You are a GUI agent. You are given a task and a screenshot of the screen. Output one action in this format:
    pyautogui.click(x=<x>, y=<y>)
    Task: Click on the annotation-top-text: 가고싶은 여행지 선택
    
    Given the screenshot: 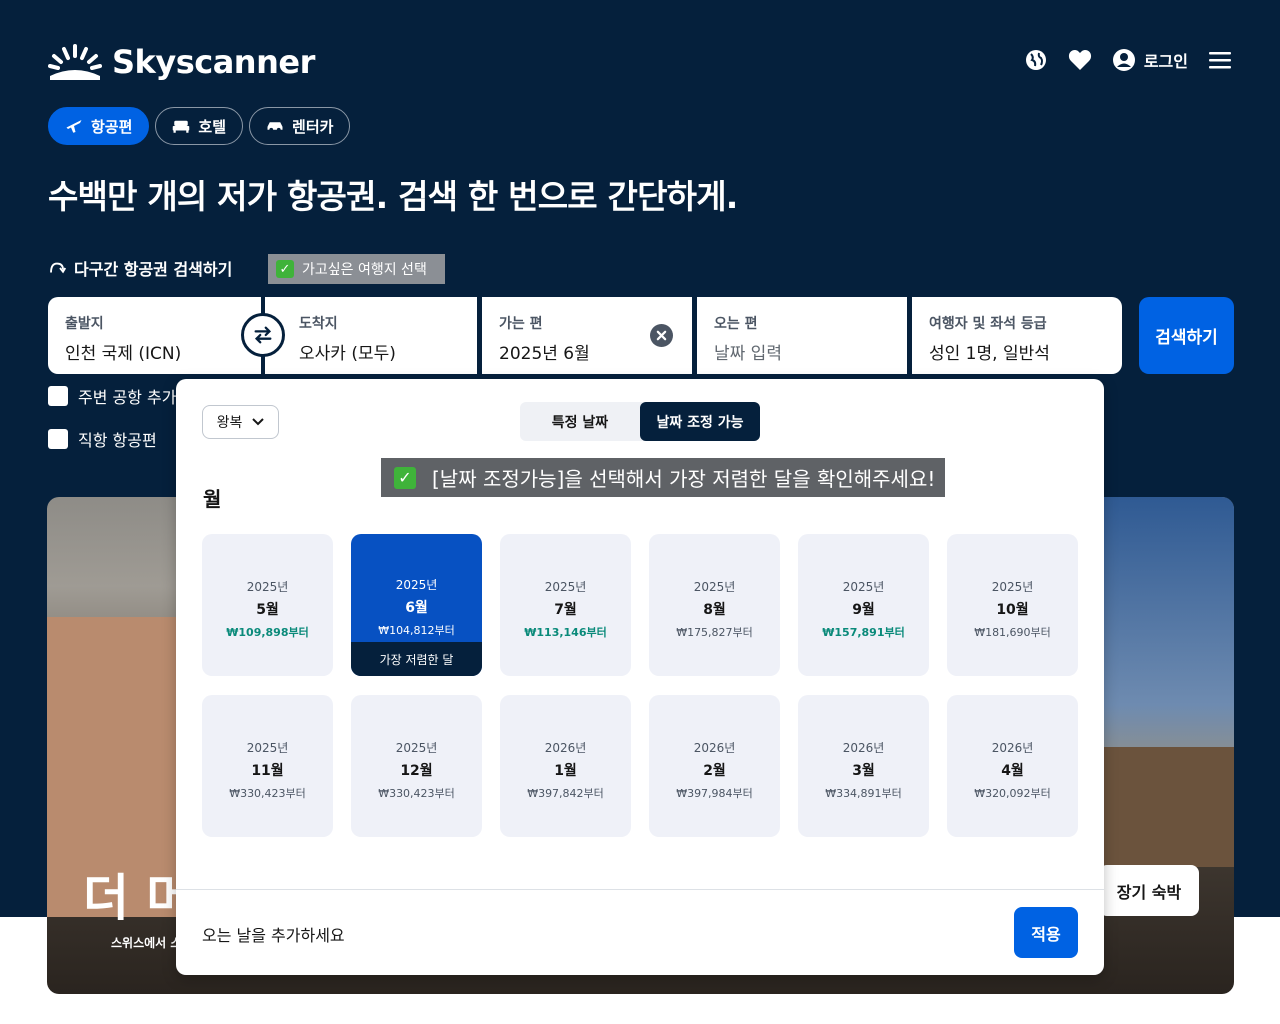 What is the action you would take?
    pyautogui.click(x=364, y=270)
    